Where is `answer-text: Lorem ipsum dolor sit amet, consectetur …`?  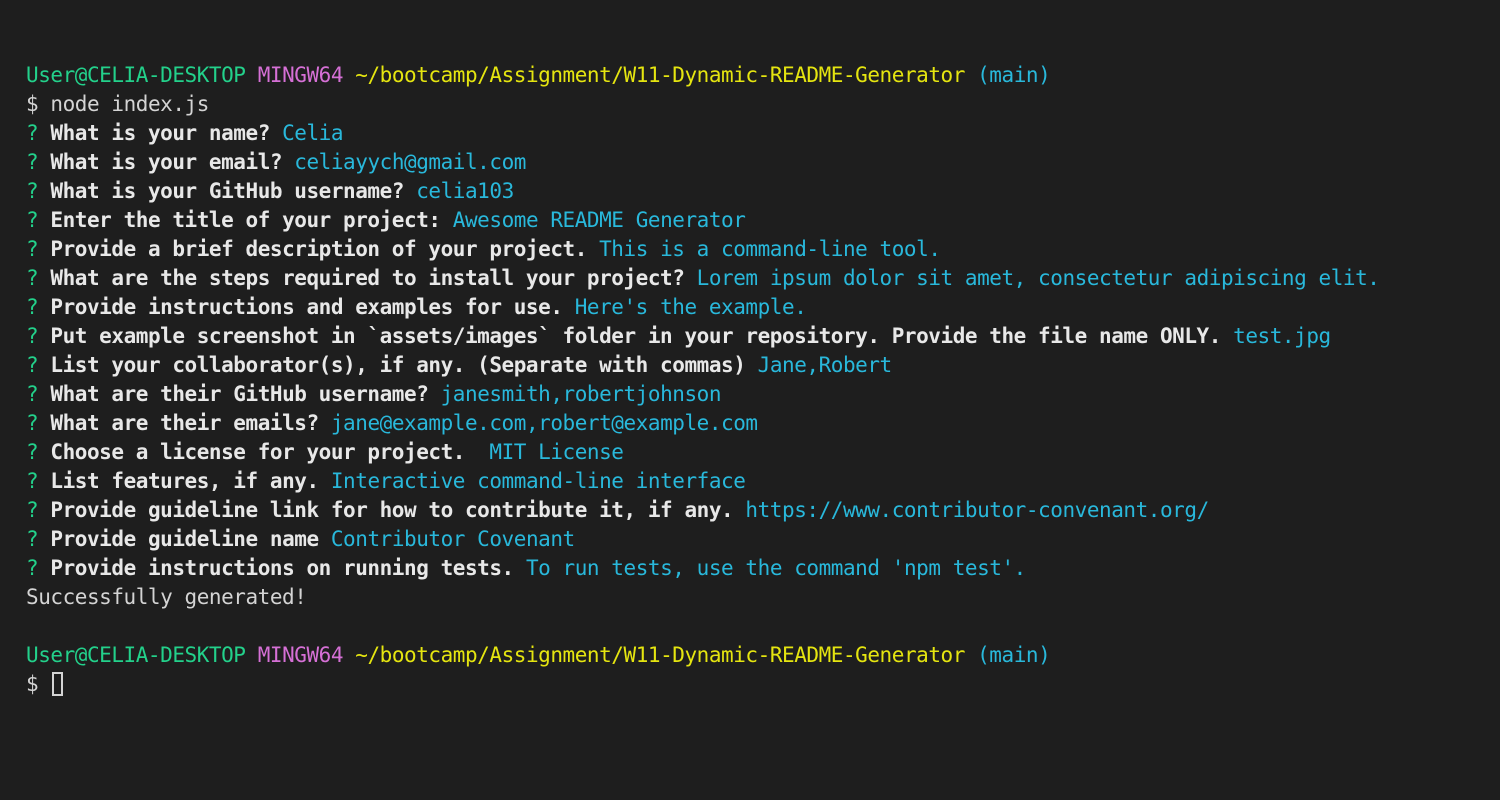 answer-text: Lorem ipsum dolor sit amet, consectetur … is located at coordinates (1038, 278).